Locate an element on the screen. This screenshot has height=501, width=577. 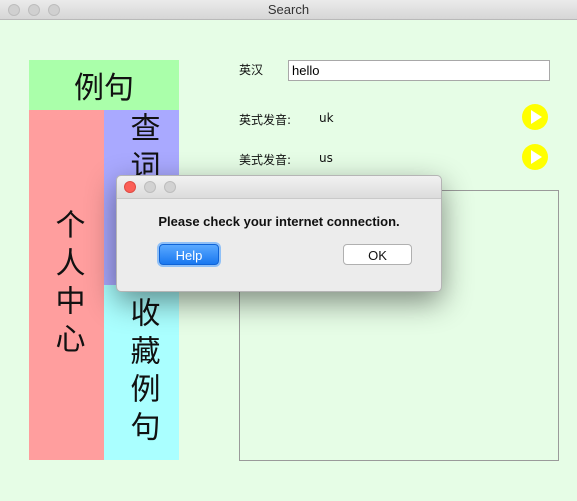
dialog-close-icon is located at coordinates (130, 187).